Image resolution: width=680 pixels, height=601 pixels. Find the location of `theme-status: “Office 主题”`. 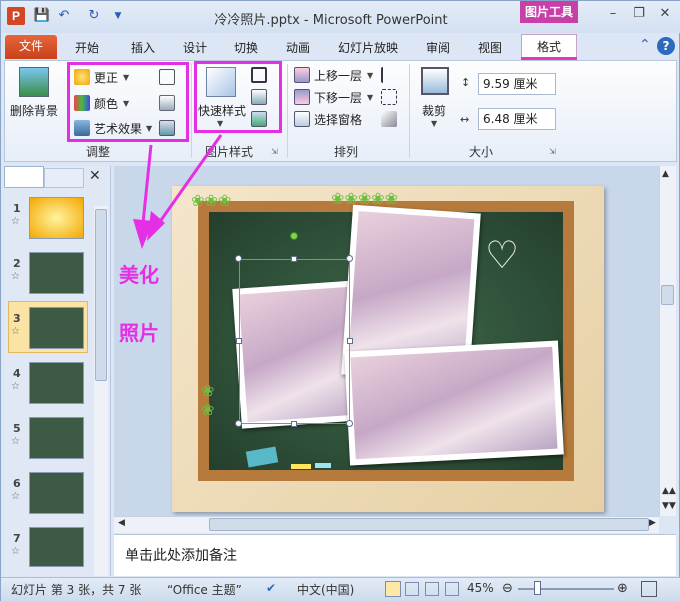

theme-status: “Office 主题” is located at coordinates (204, 589).